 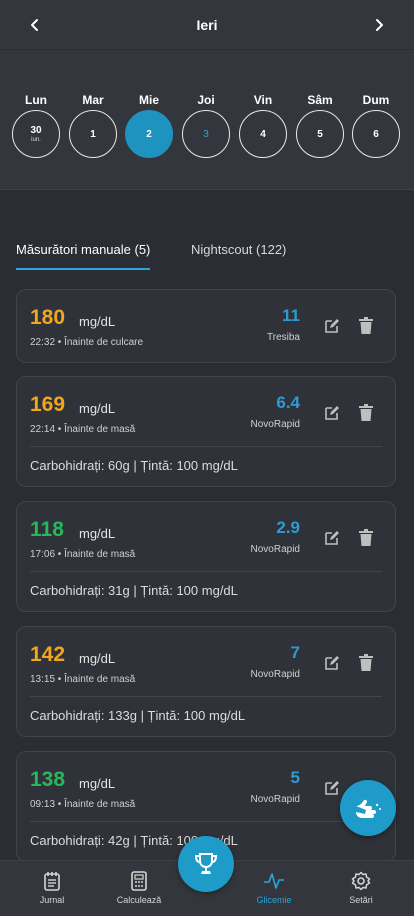 I want to click on page-title: Ieri, so click(x=207, y=24).